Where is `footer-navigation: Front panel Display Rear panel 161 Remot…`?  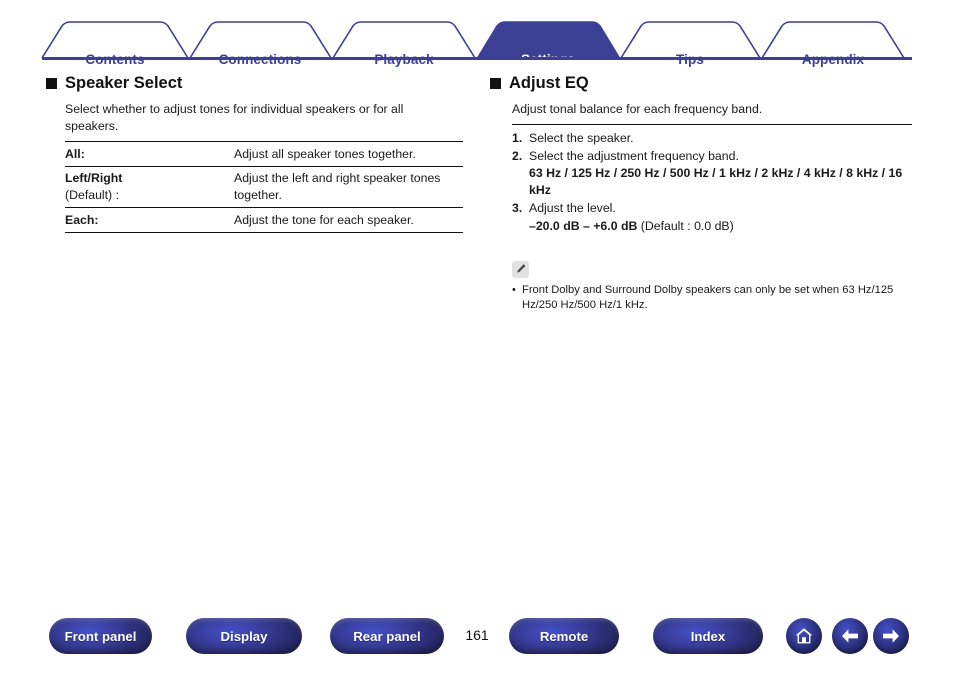
footer-navigation: Front panel Display Rear panel 161 Remot… is located at coordinates (477, 638).